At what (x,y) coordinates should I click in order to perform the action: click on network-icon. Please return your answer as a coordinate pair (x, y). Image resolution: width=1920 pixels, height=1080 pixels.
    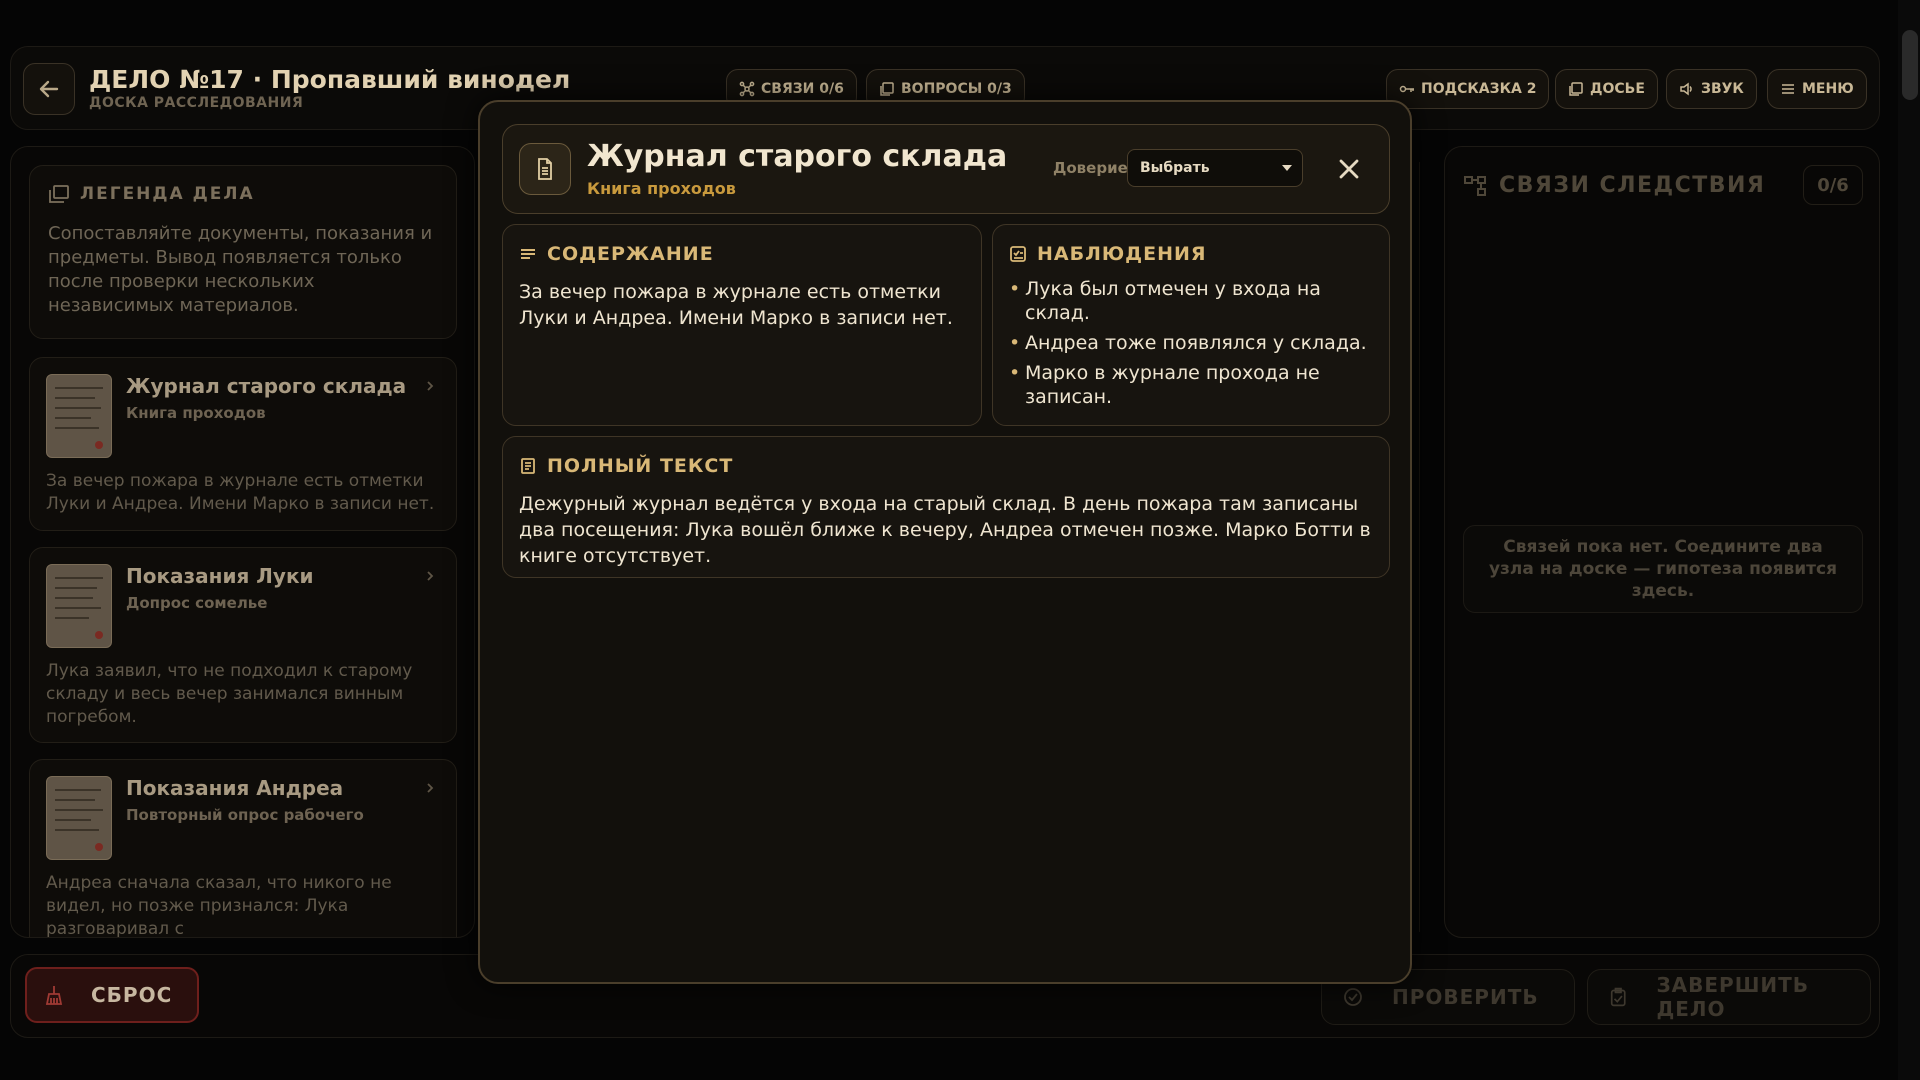
    Looking at the image, I should click on (747, 89).